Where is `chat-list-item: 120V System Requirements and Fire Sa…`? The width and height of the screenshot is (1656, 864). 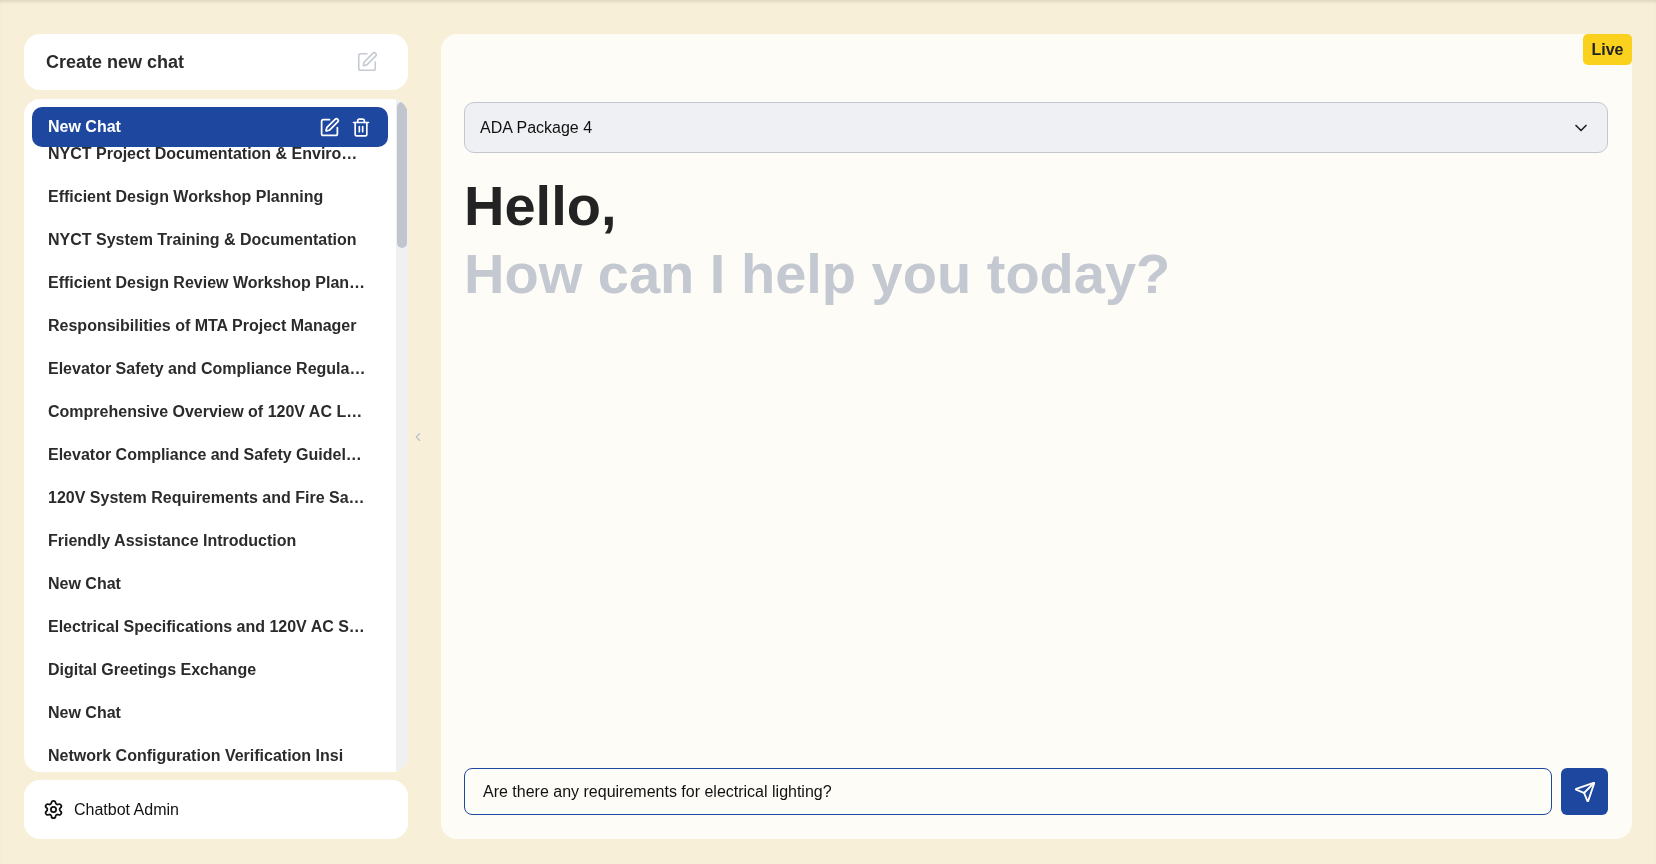 chat-list-item: 120V System Requirements and Fire Sa… is located at coordinates (206, 498).